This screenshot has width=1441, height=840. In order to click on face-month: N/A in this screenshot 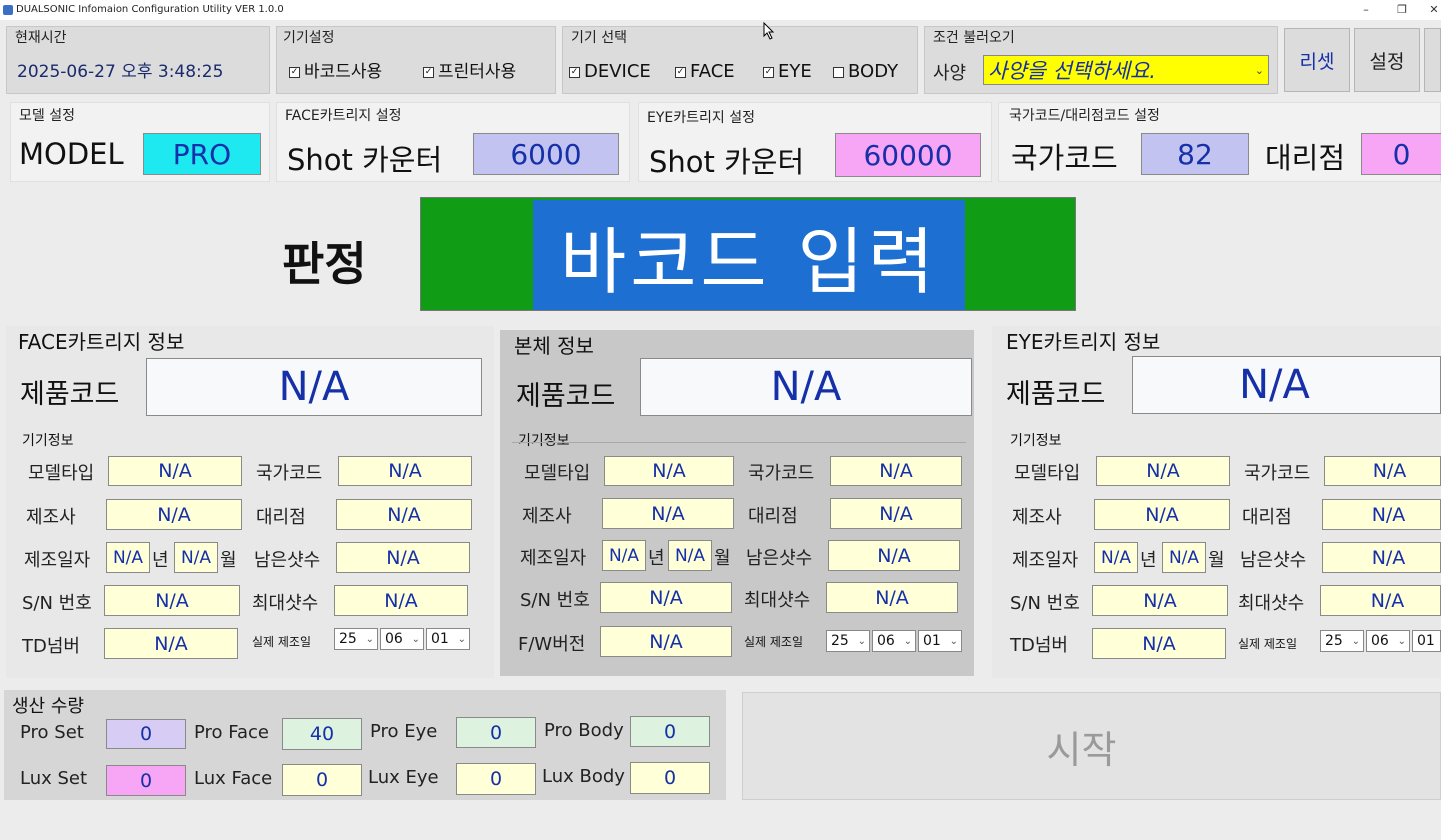, I will do `click(196, 557)`.